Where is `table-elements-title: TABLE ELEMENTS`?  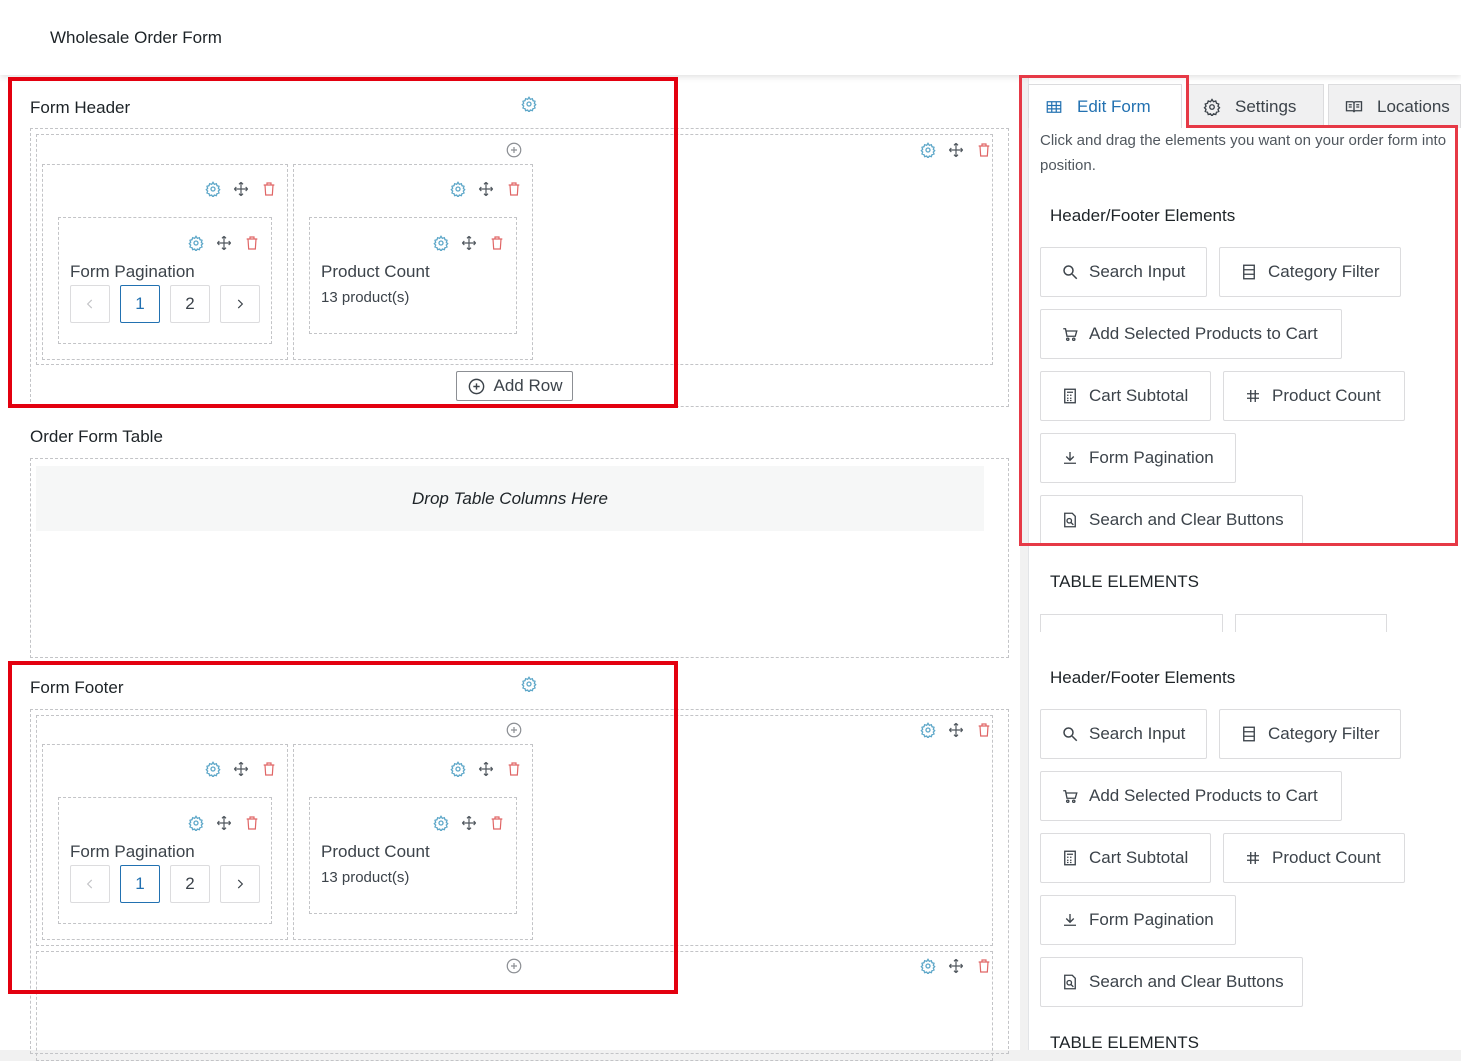
table-elements-title: TABLE ELEMENTS is located at coordinates (1124, 1042).